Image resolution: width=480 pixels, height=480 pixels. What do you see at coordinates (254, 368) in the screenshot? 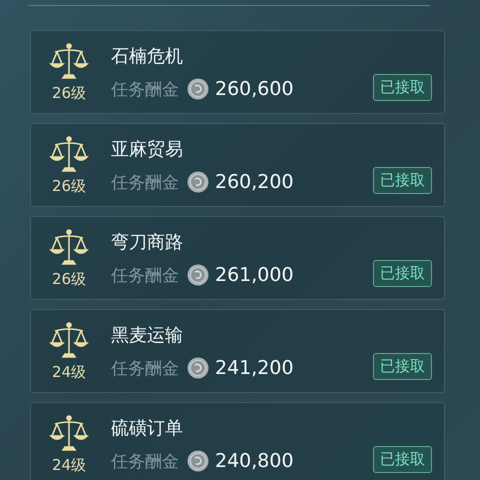
I see `reward-amount: 241,200` at bounding box center [254, 368].